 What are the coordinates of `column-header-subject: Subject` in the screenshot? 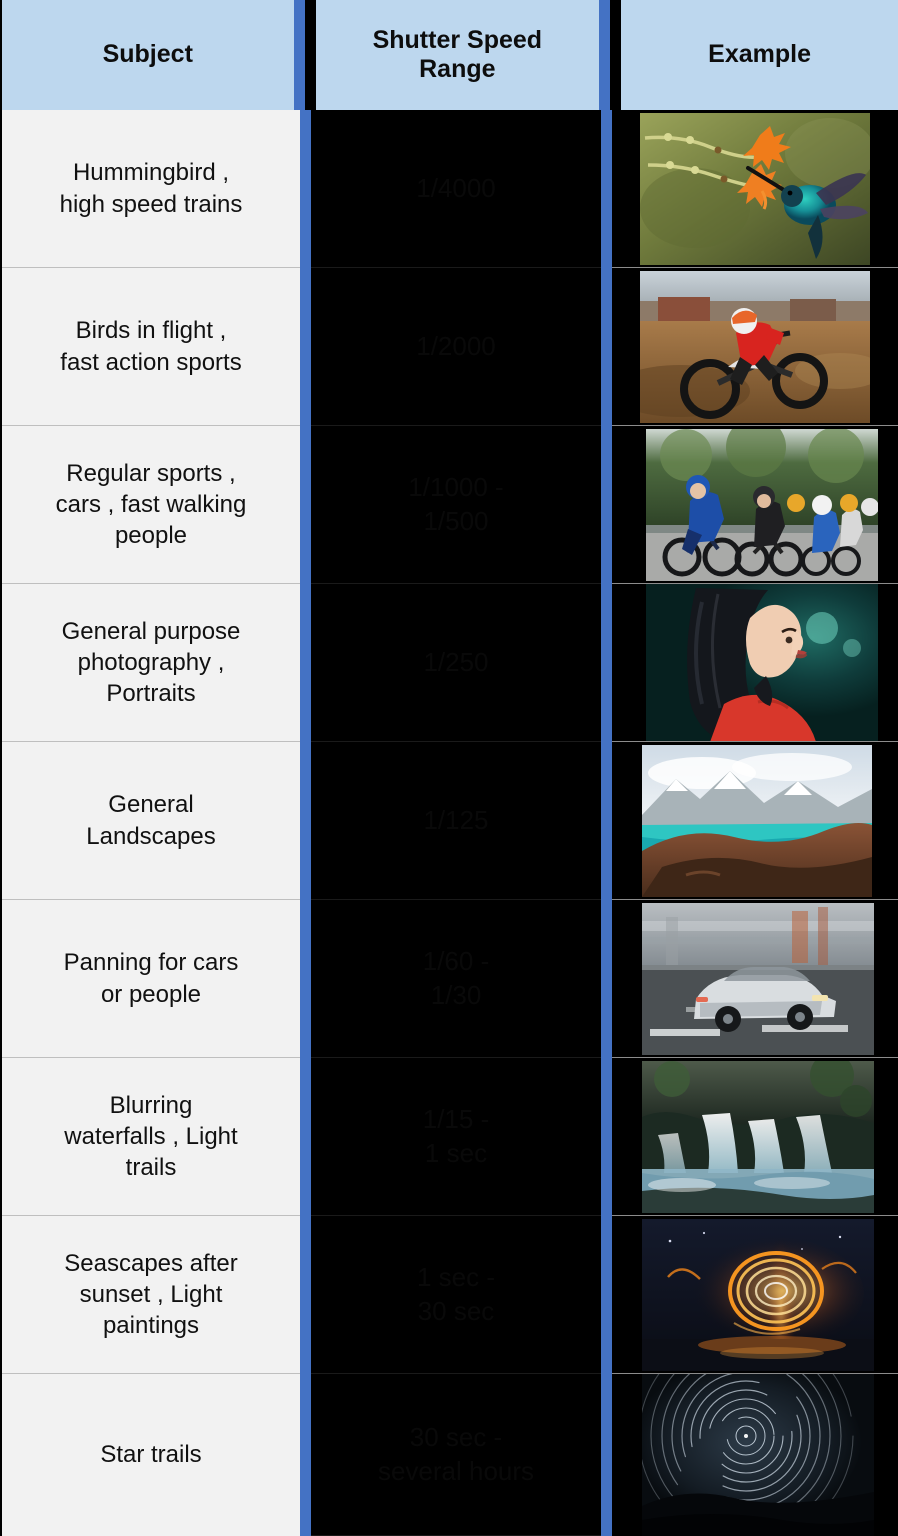 It's located at (148, 55).